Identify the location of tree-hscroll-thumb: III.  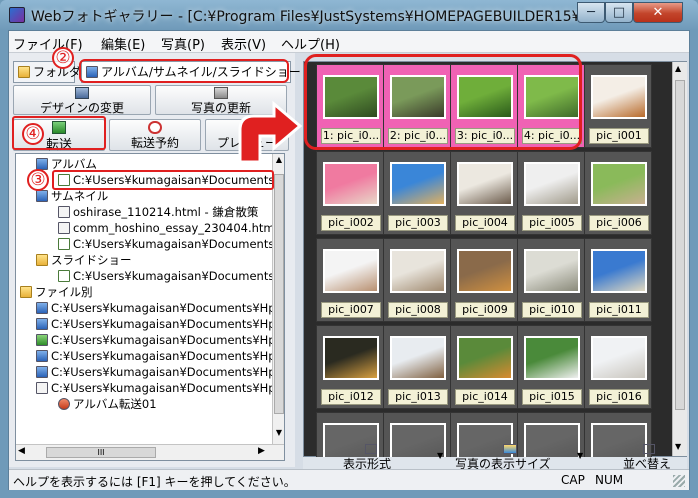
(101, 452).